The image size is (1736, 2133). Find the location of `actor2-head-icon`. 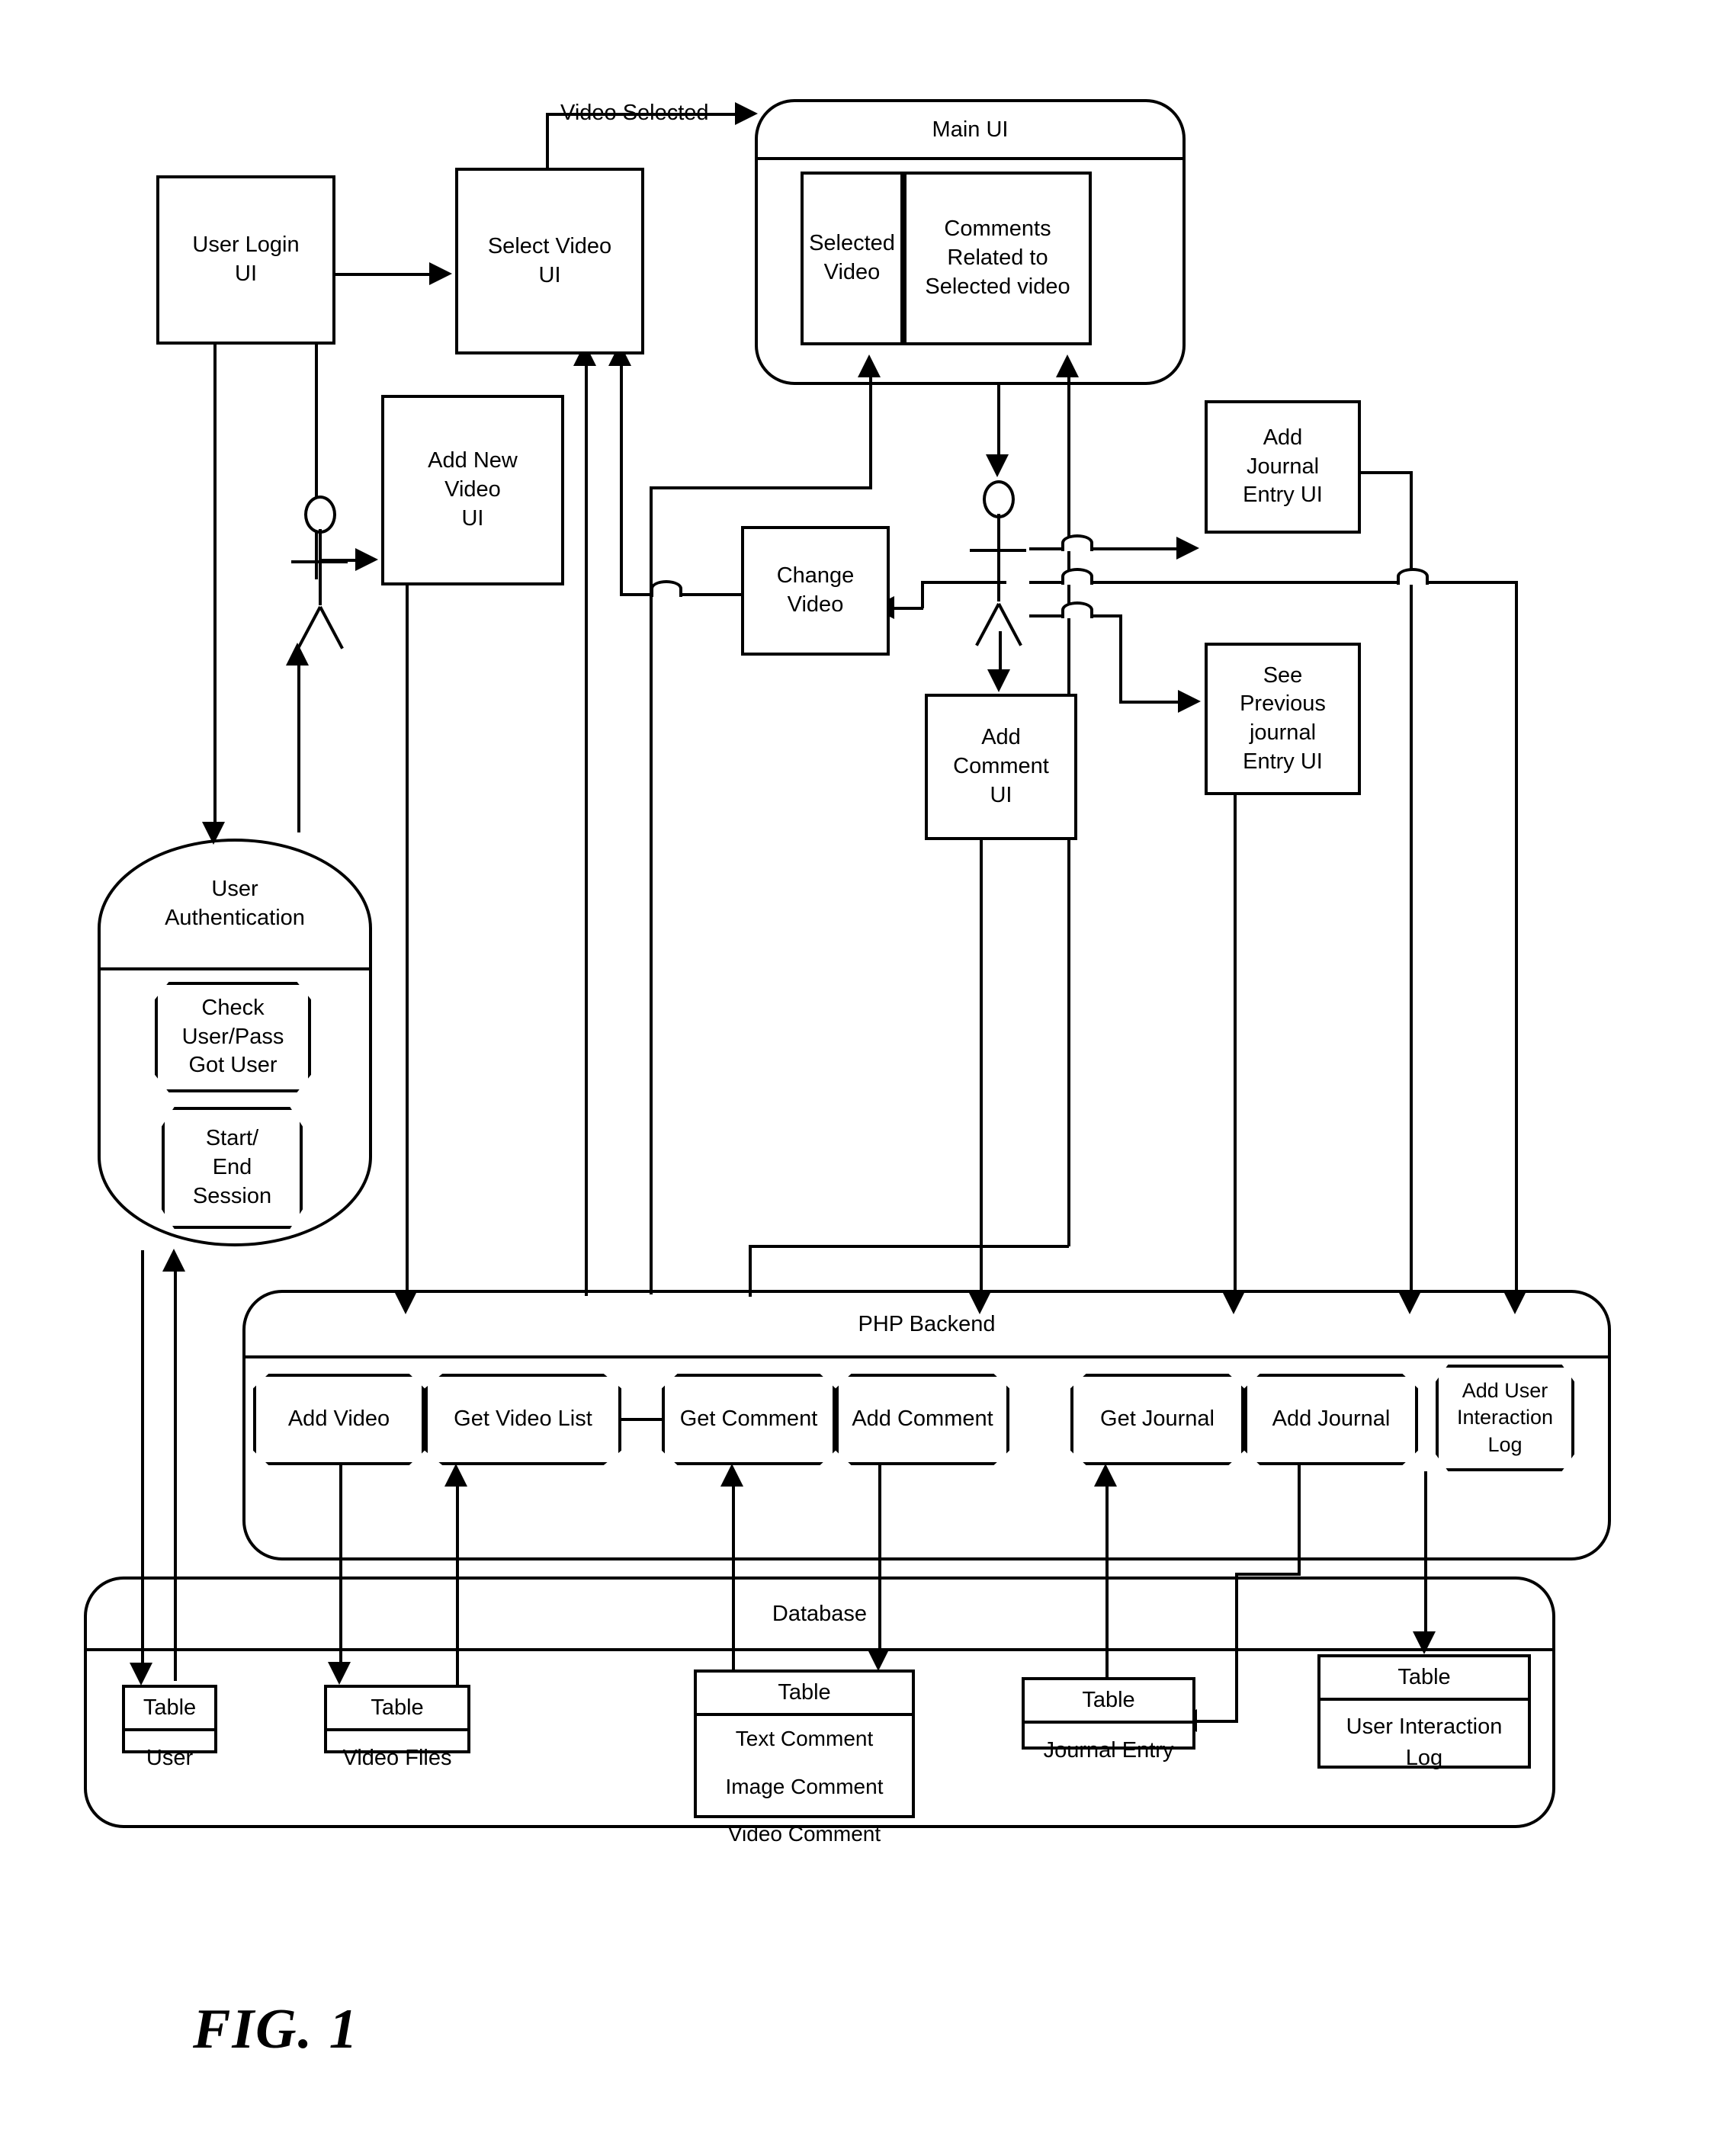

actor2-head-icon is located at coordinates (999, 499).